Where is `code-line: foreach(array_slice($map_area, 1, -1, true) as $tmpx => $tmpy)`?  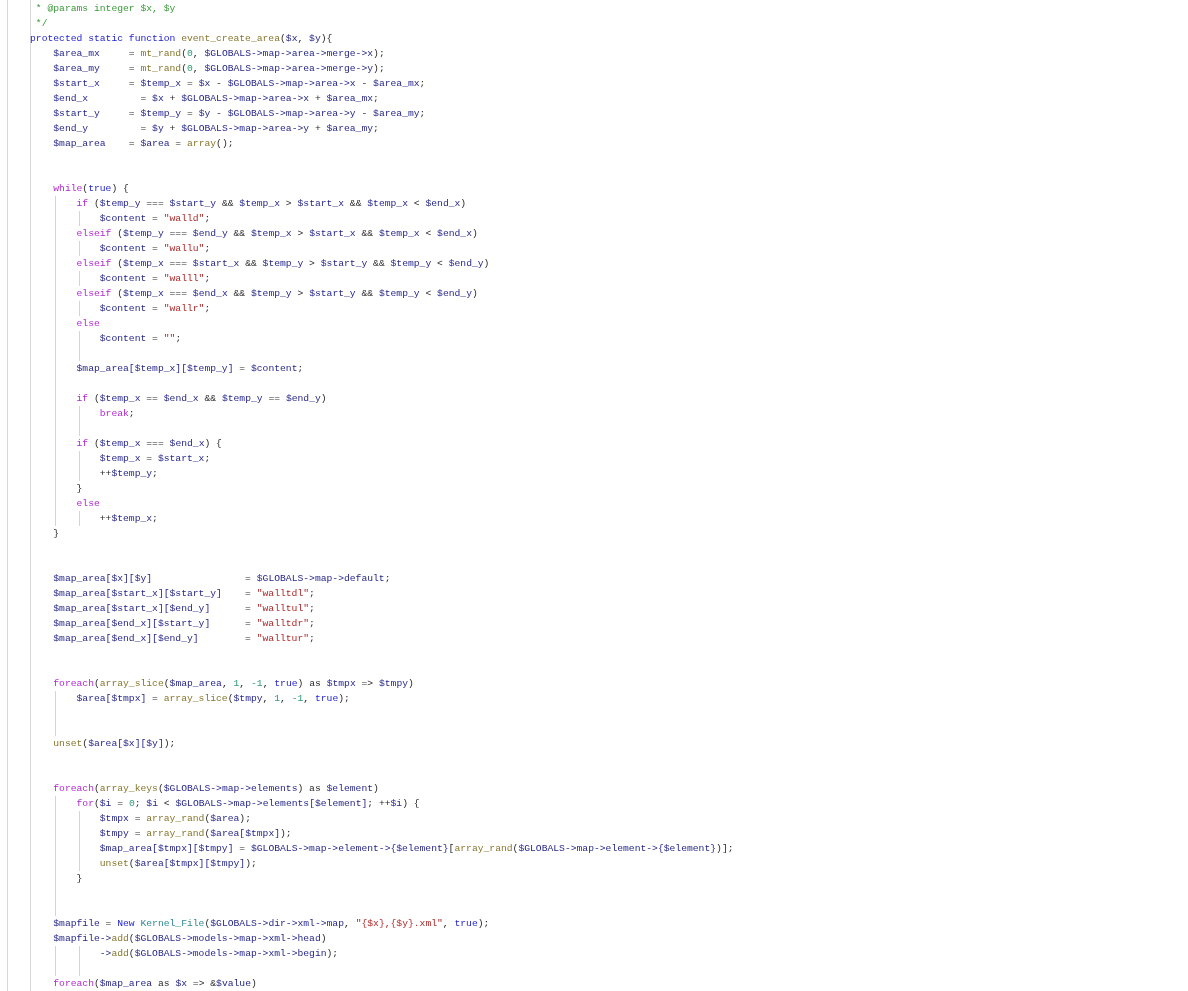 code-line: foreach(array_slice($map_area, 1, -1, true) as $tmpx => $tmpy) is located at coordinates (233, 684).